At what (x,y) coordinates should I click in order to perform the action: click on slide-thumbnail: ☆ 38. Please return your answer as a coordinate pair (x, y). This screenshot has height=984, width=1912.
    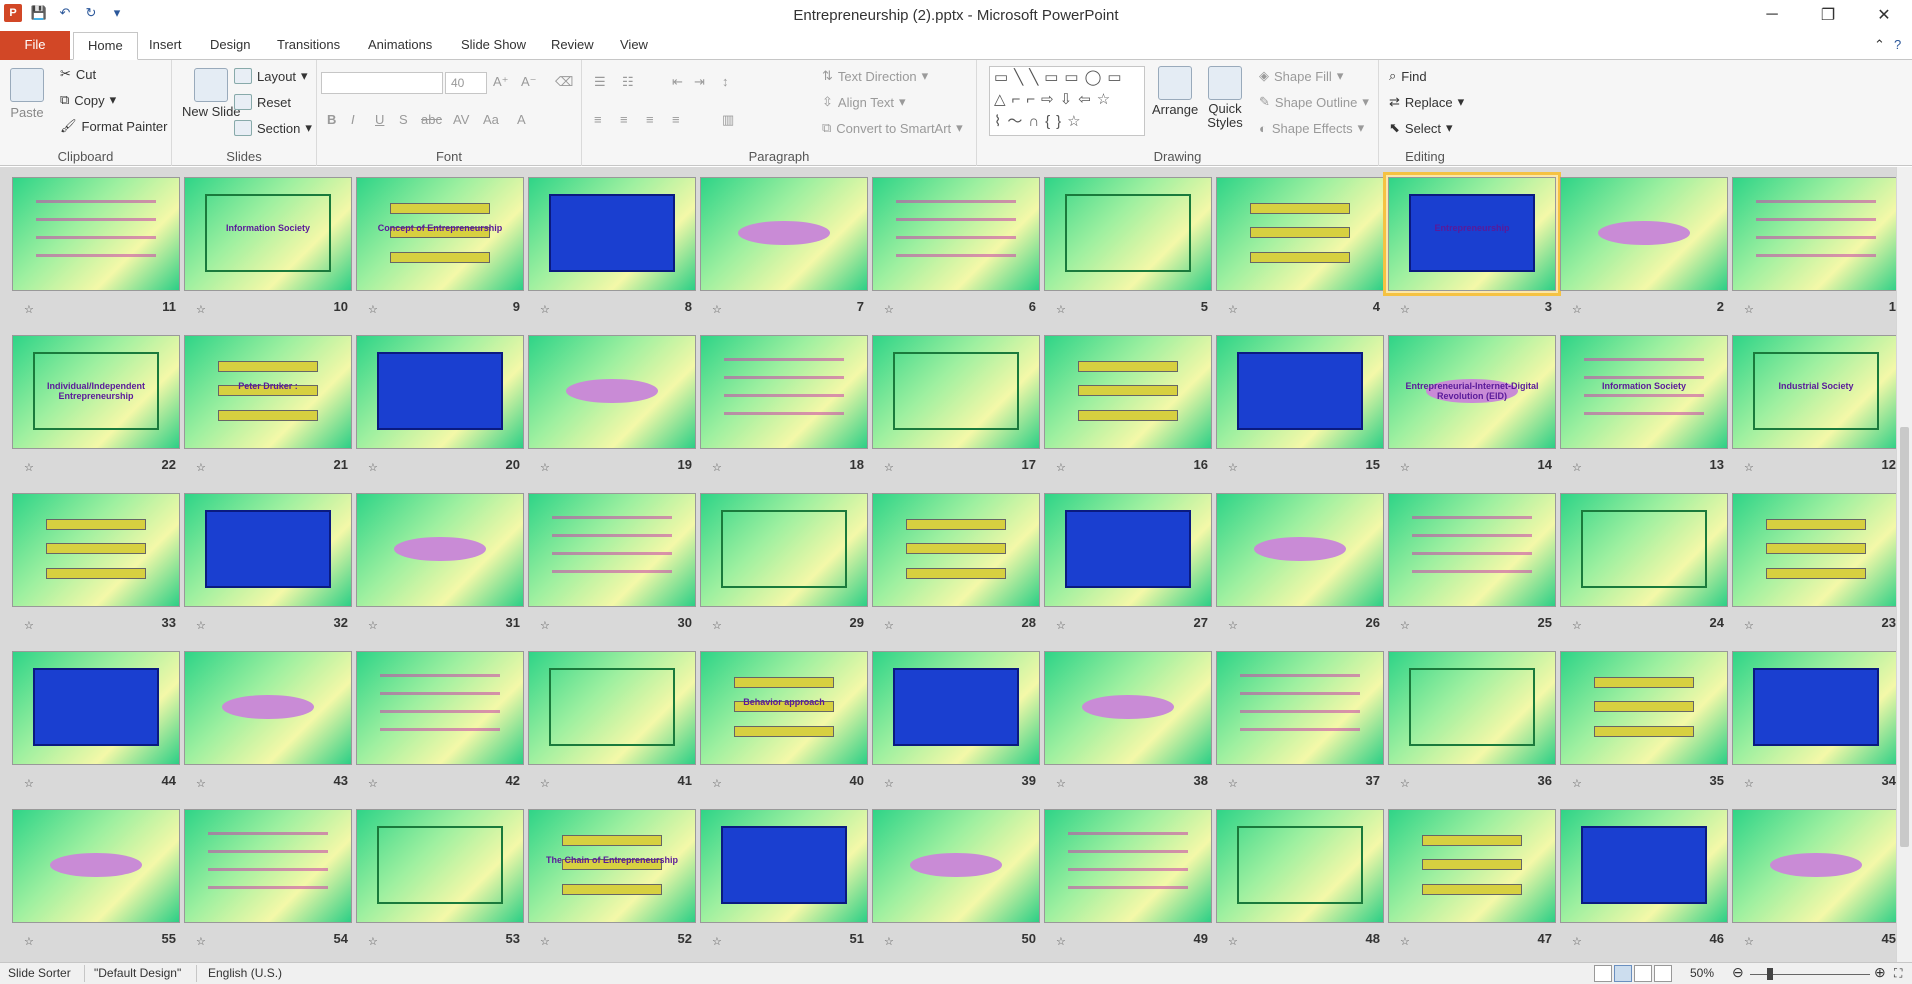
    Looking at the image, I should click on (1128, 728).